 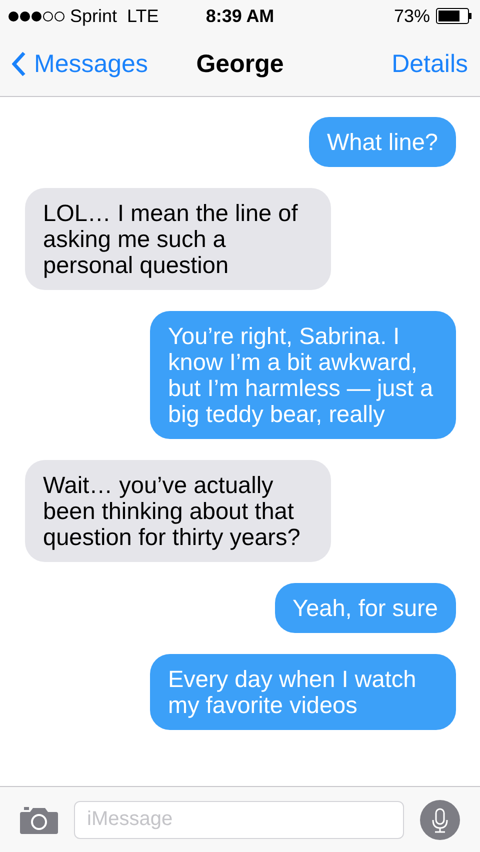 What do you see at coordinates (365, 608) in the screenshot?
I see `message-bubble: Yeah, for sure` at bounding box center [365, 608].